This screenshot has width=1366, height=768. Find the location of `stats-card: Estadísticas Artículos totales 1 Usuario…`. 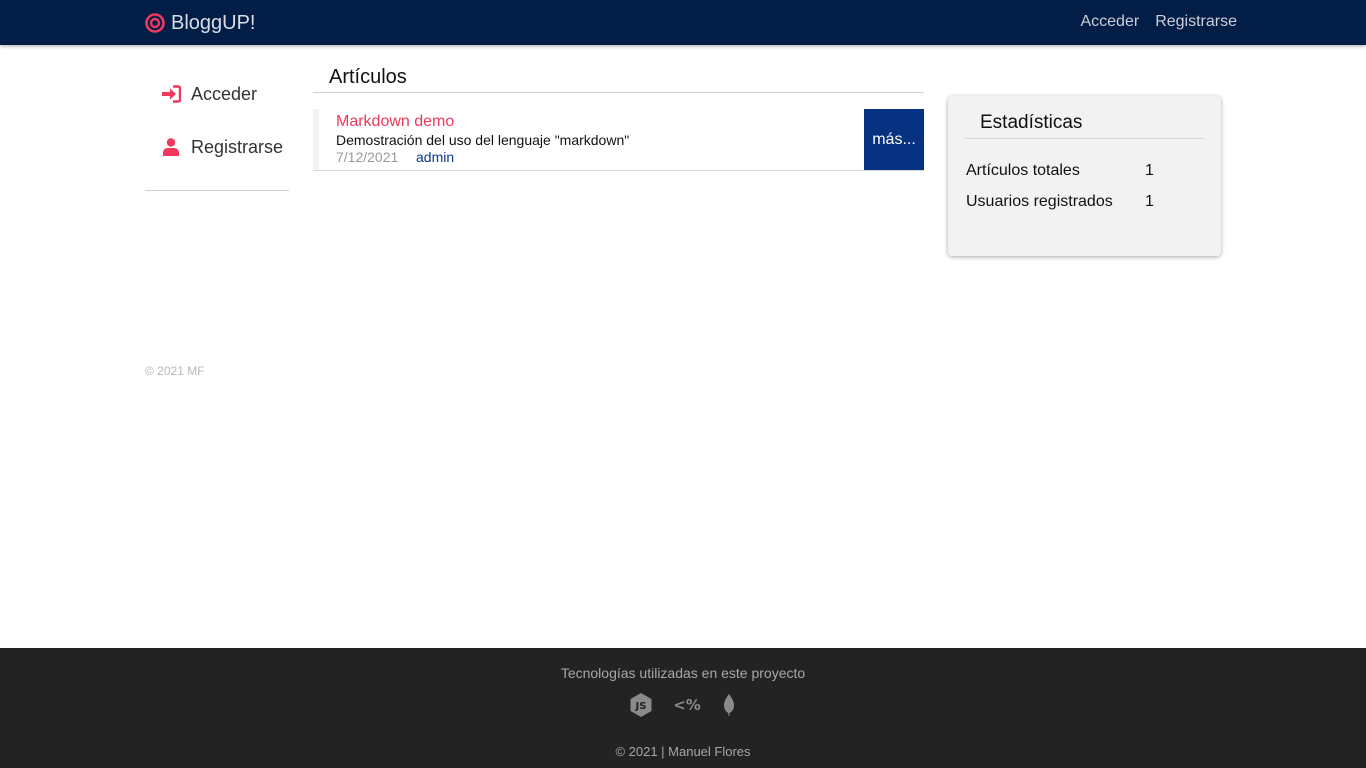

stats-card: Estadísticas Artículos totales 1 Usuario… is located at coordinates (1084, 176).